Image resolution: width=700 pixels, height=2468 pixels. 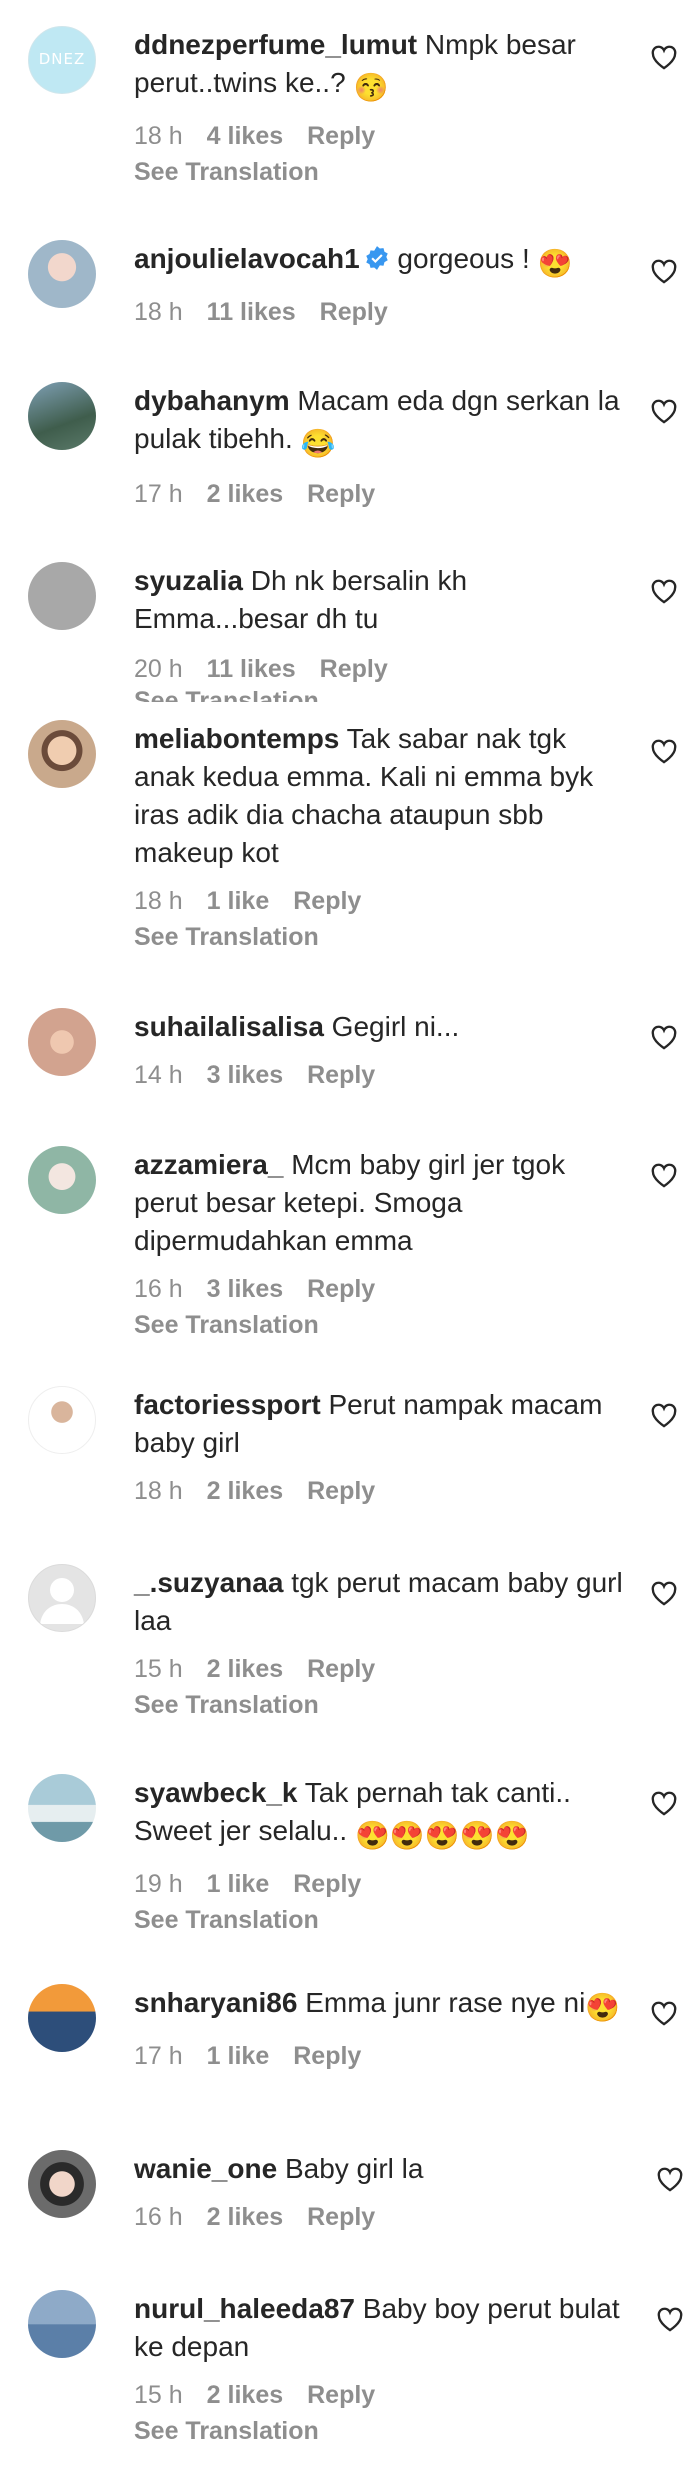 I want to click on comment-username: suhailalisalisa, so click(x=229, y=1026).